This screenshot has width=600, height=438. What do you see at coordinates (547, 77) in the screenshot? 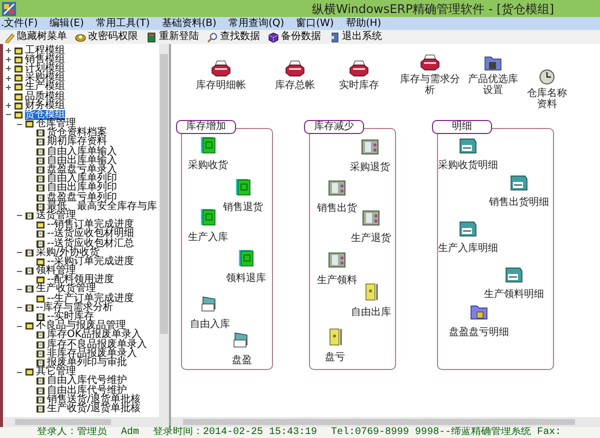
I see `clock-icon` at bounding box center [547, 77].